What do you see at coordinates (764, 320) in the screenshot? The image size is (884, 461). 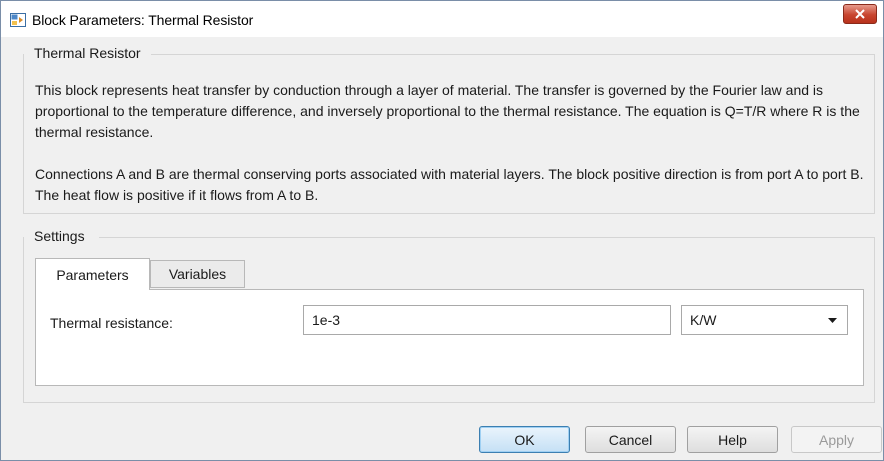 I see `unit-select: K/W` at bounding box center [764, 320].